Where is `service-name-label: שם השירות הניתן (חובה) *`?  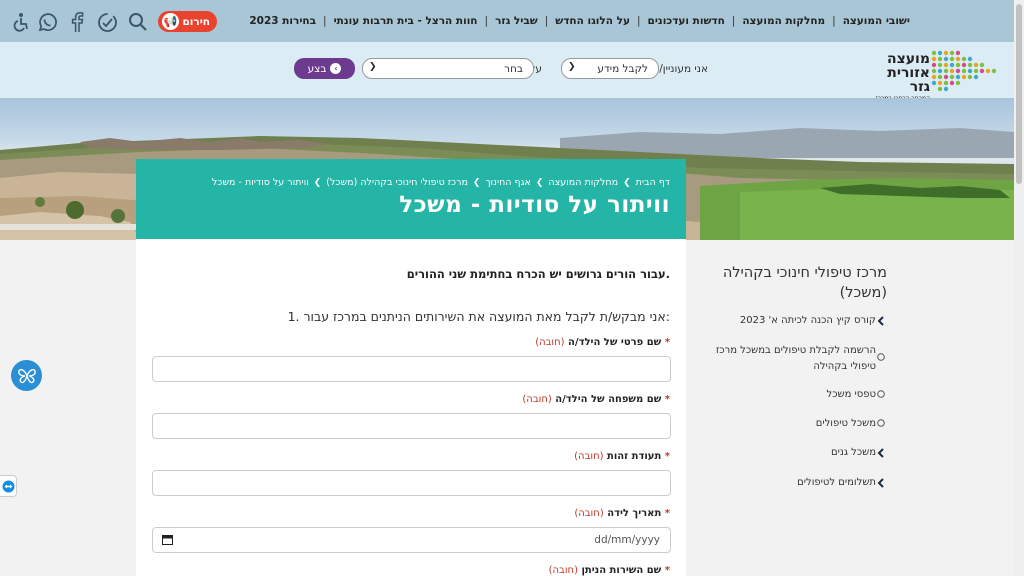
service-name-label: שם השירות הניתן (חובה) * is located at coordinates (609, 570).